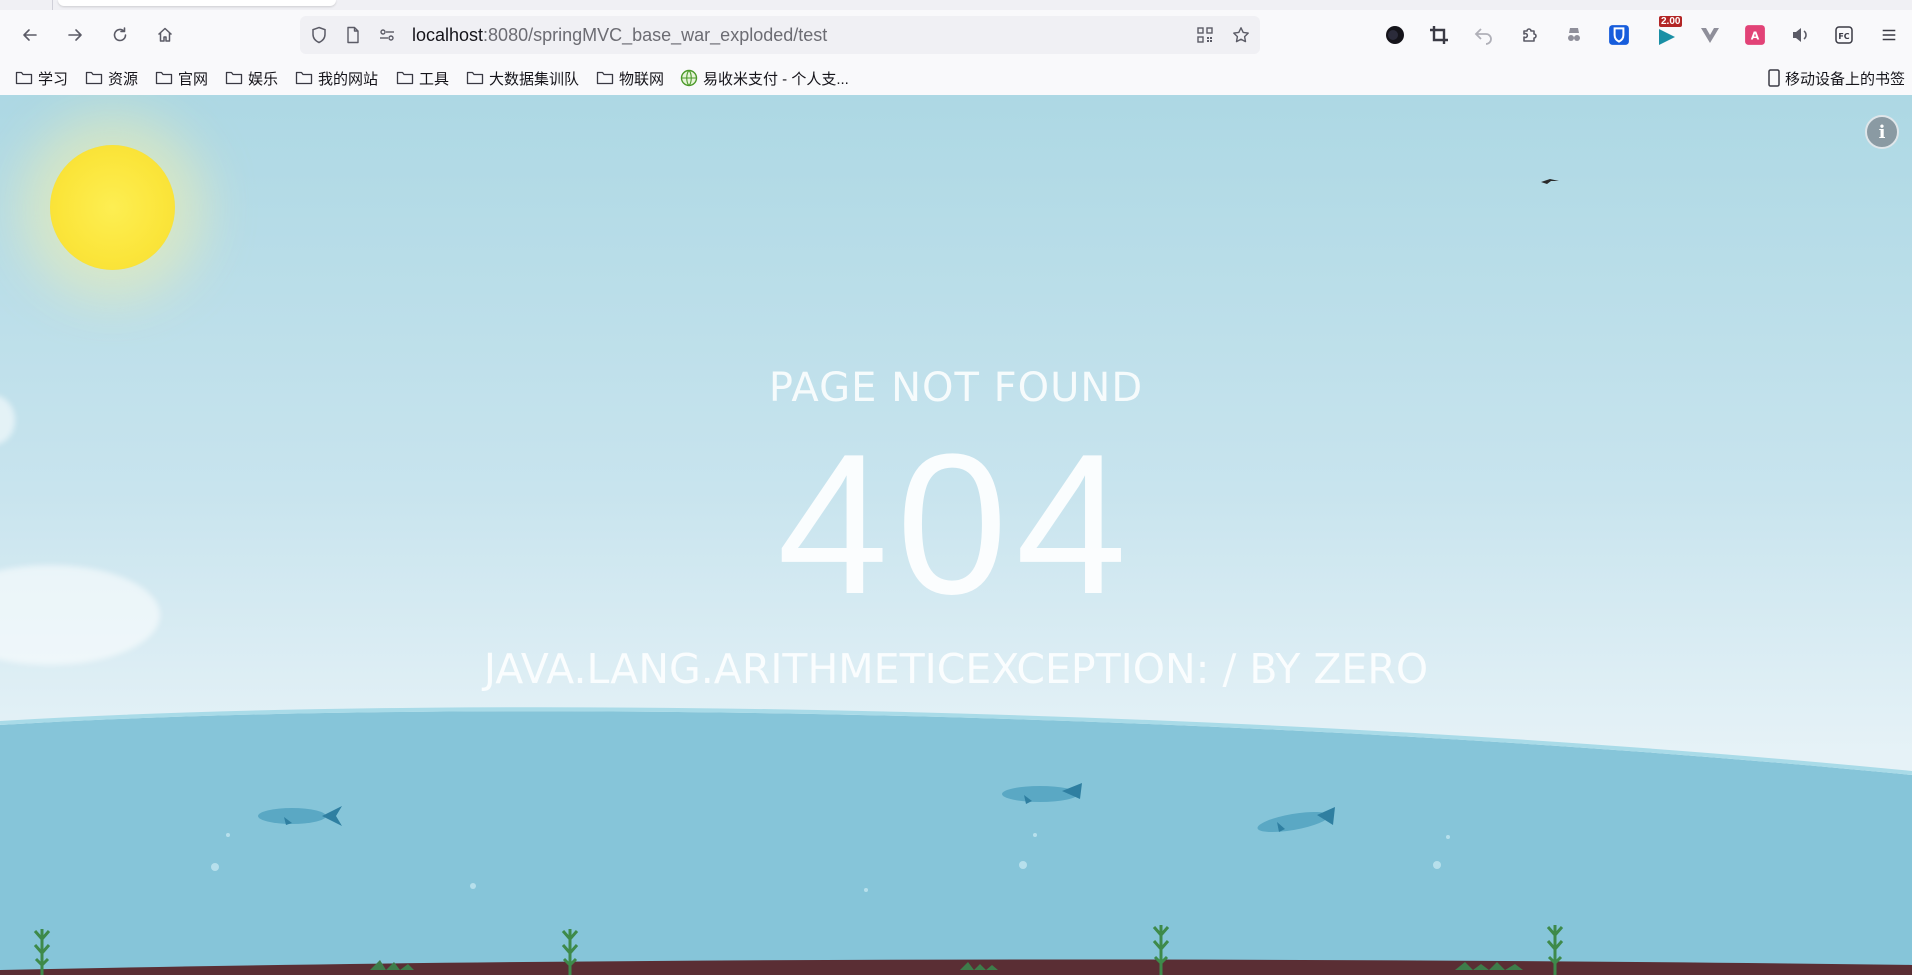 The width and height of the screenshot is (1912, 975). I want to click on home-icon, so click(165, 34).